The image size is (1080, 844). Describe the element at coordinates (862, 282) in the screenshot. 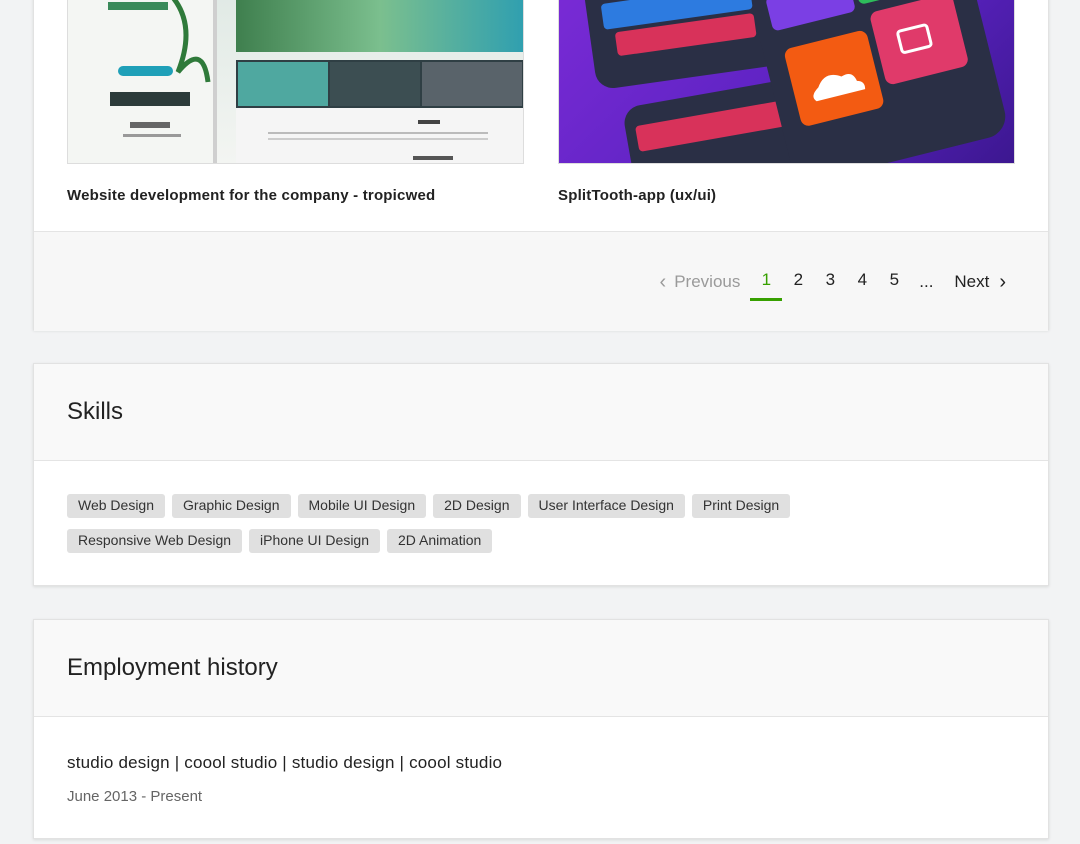

I see `page-link-4: 4` at that location.